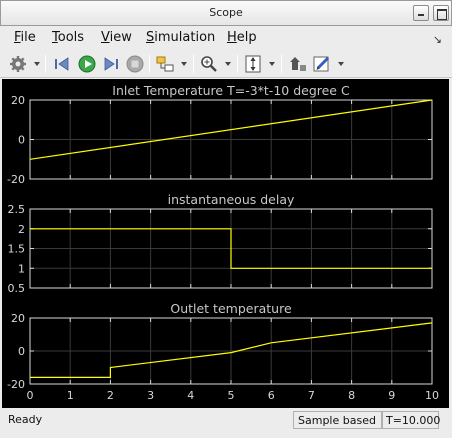 Image resolution: width=452 pixels, height=438 pixels. Describe the element at coordinates (391, 395) in the screenshot. I see `axes-3-xtick-label: 9` at that location.